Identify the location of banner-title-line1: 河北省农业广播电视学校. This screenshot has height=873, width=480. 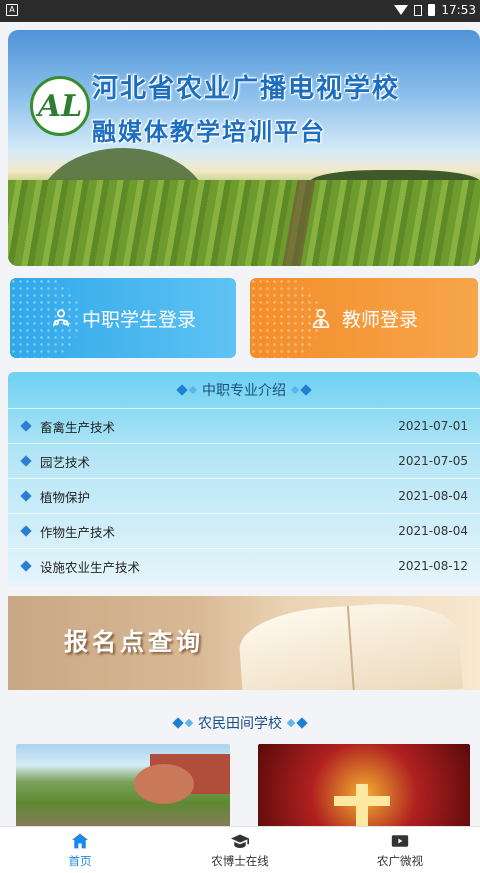
(246, 89).